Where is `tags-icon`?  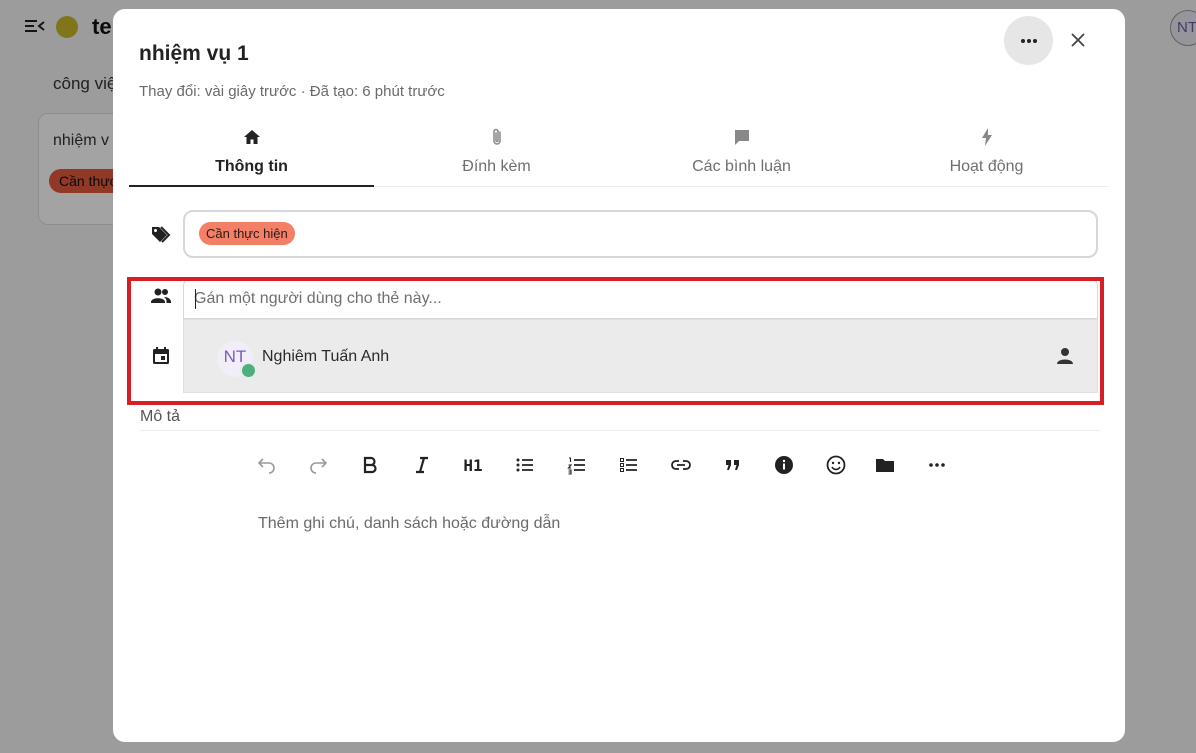 tags-icon is located at coordinates (161, 234).